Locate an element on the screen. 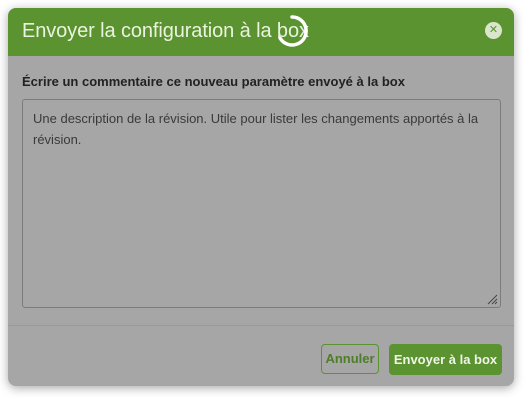 Image resolution: width=530 pixels, height=398 pixels. dialog-header: Envoyer la configuration à la box ✕ is located at coordinates (261, 32).